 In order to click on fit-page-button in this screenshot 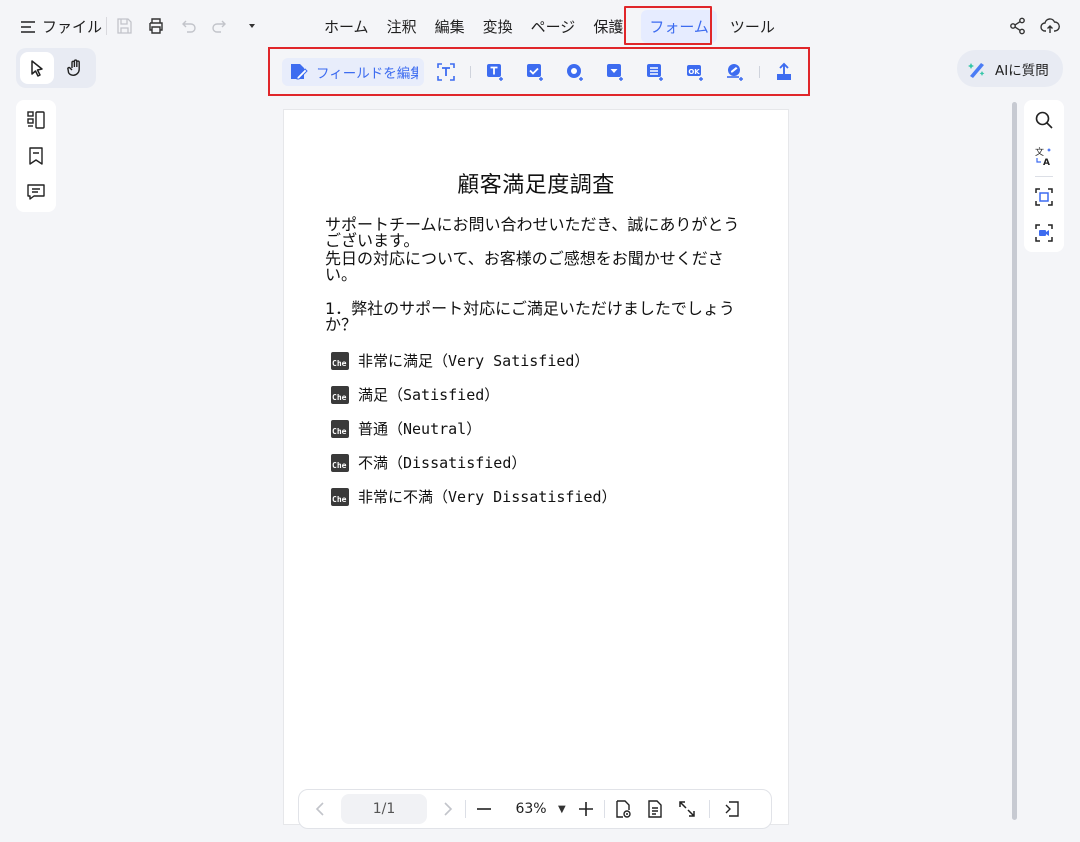, I will do `click(687, 809)`.